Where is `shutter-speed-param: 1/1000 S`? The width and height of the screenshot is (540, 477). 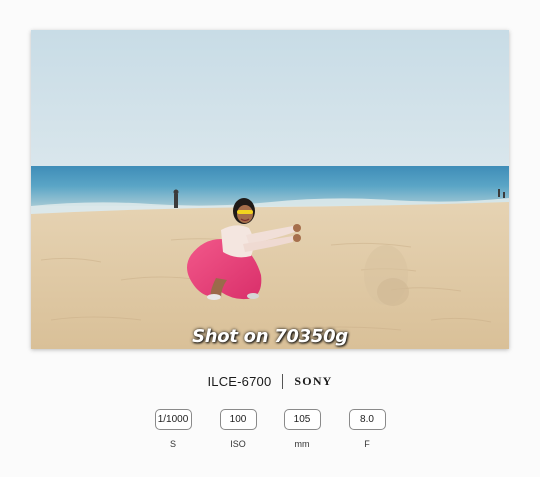 shutter-speed-param: 1/1000 S is located at coordinates (173, 429).